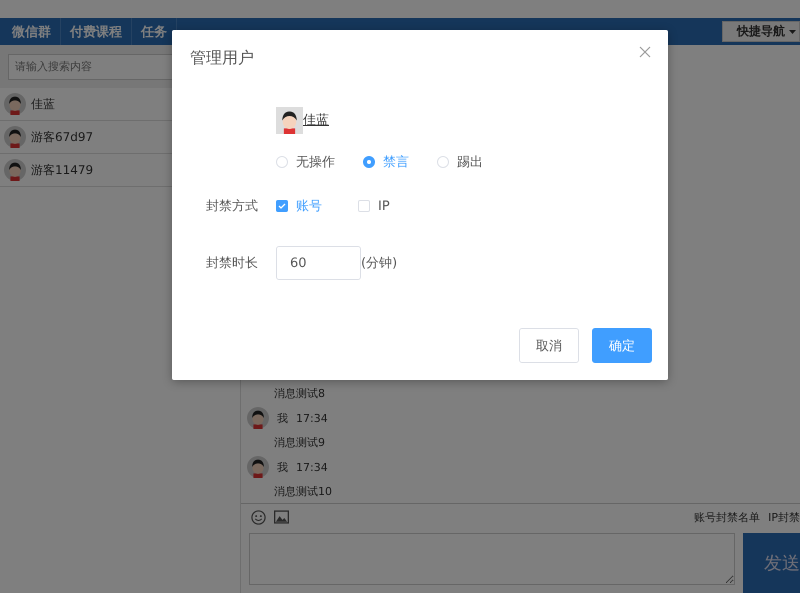 The width and height of the screenshot is (800, 593). Describe the element at coordinates (305, 162) in the screenshot. I see `action-radio: 无操作` at that location.